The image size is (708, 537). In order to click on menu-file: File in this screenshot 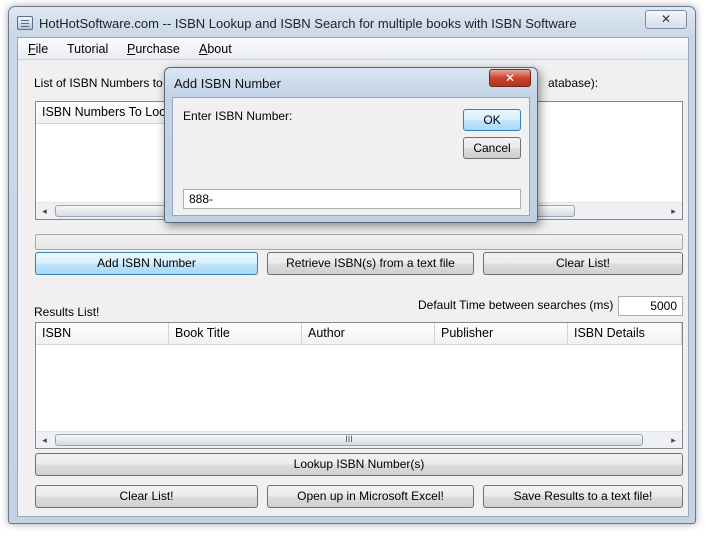, I will do `click(38, 49)`.